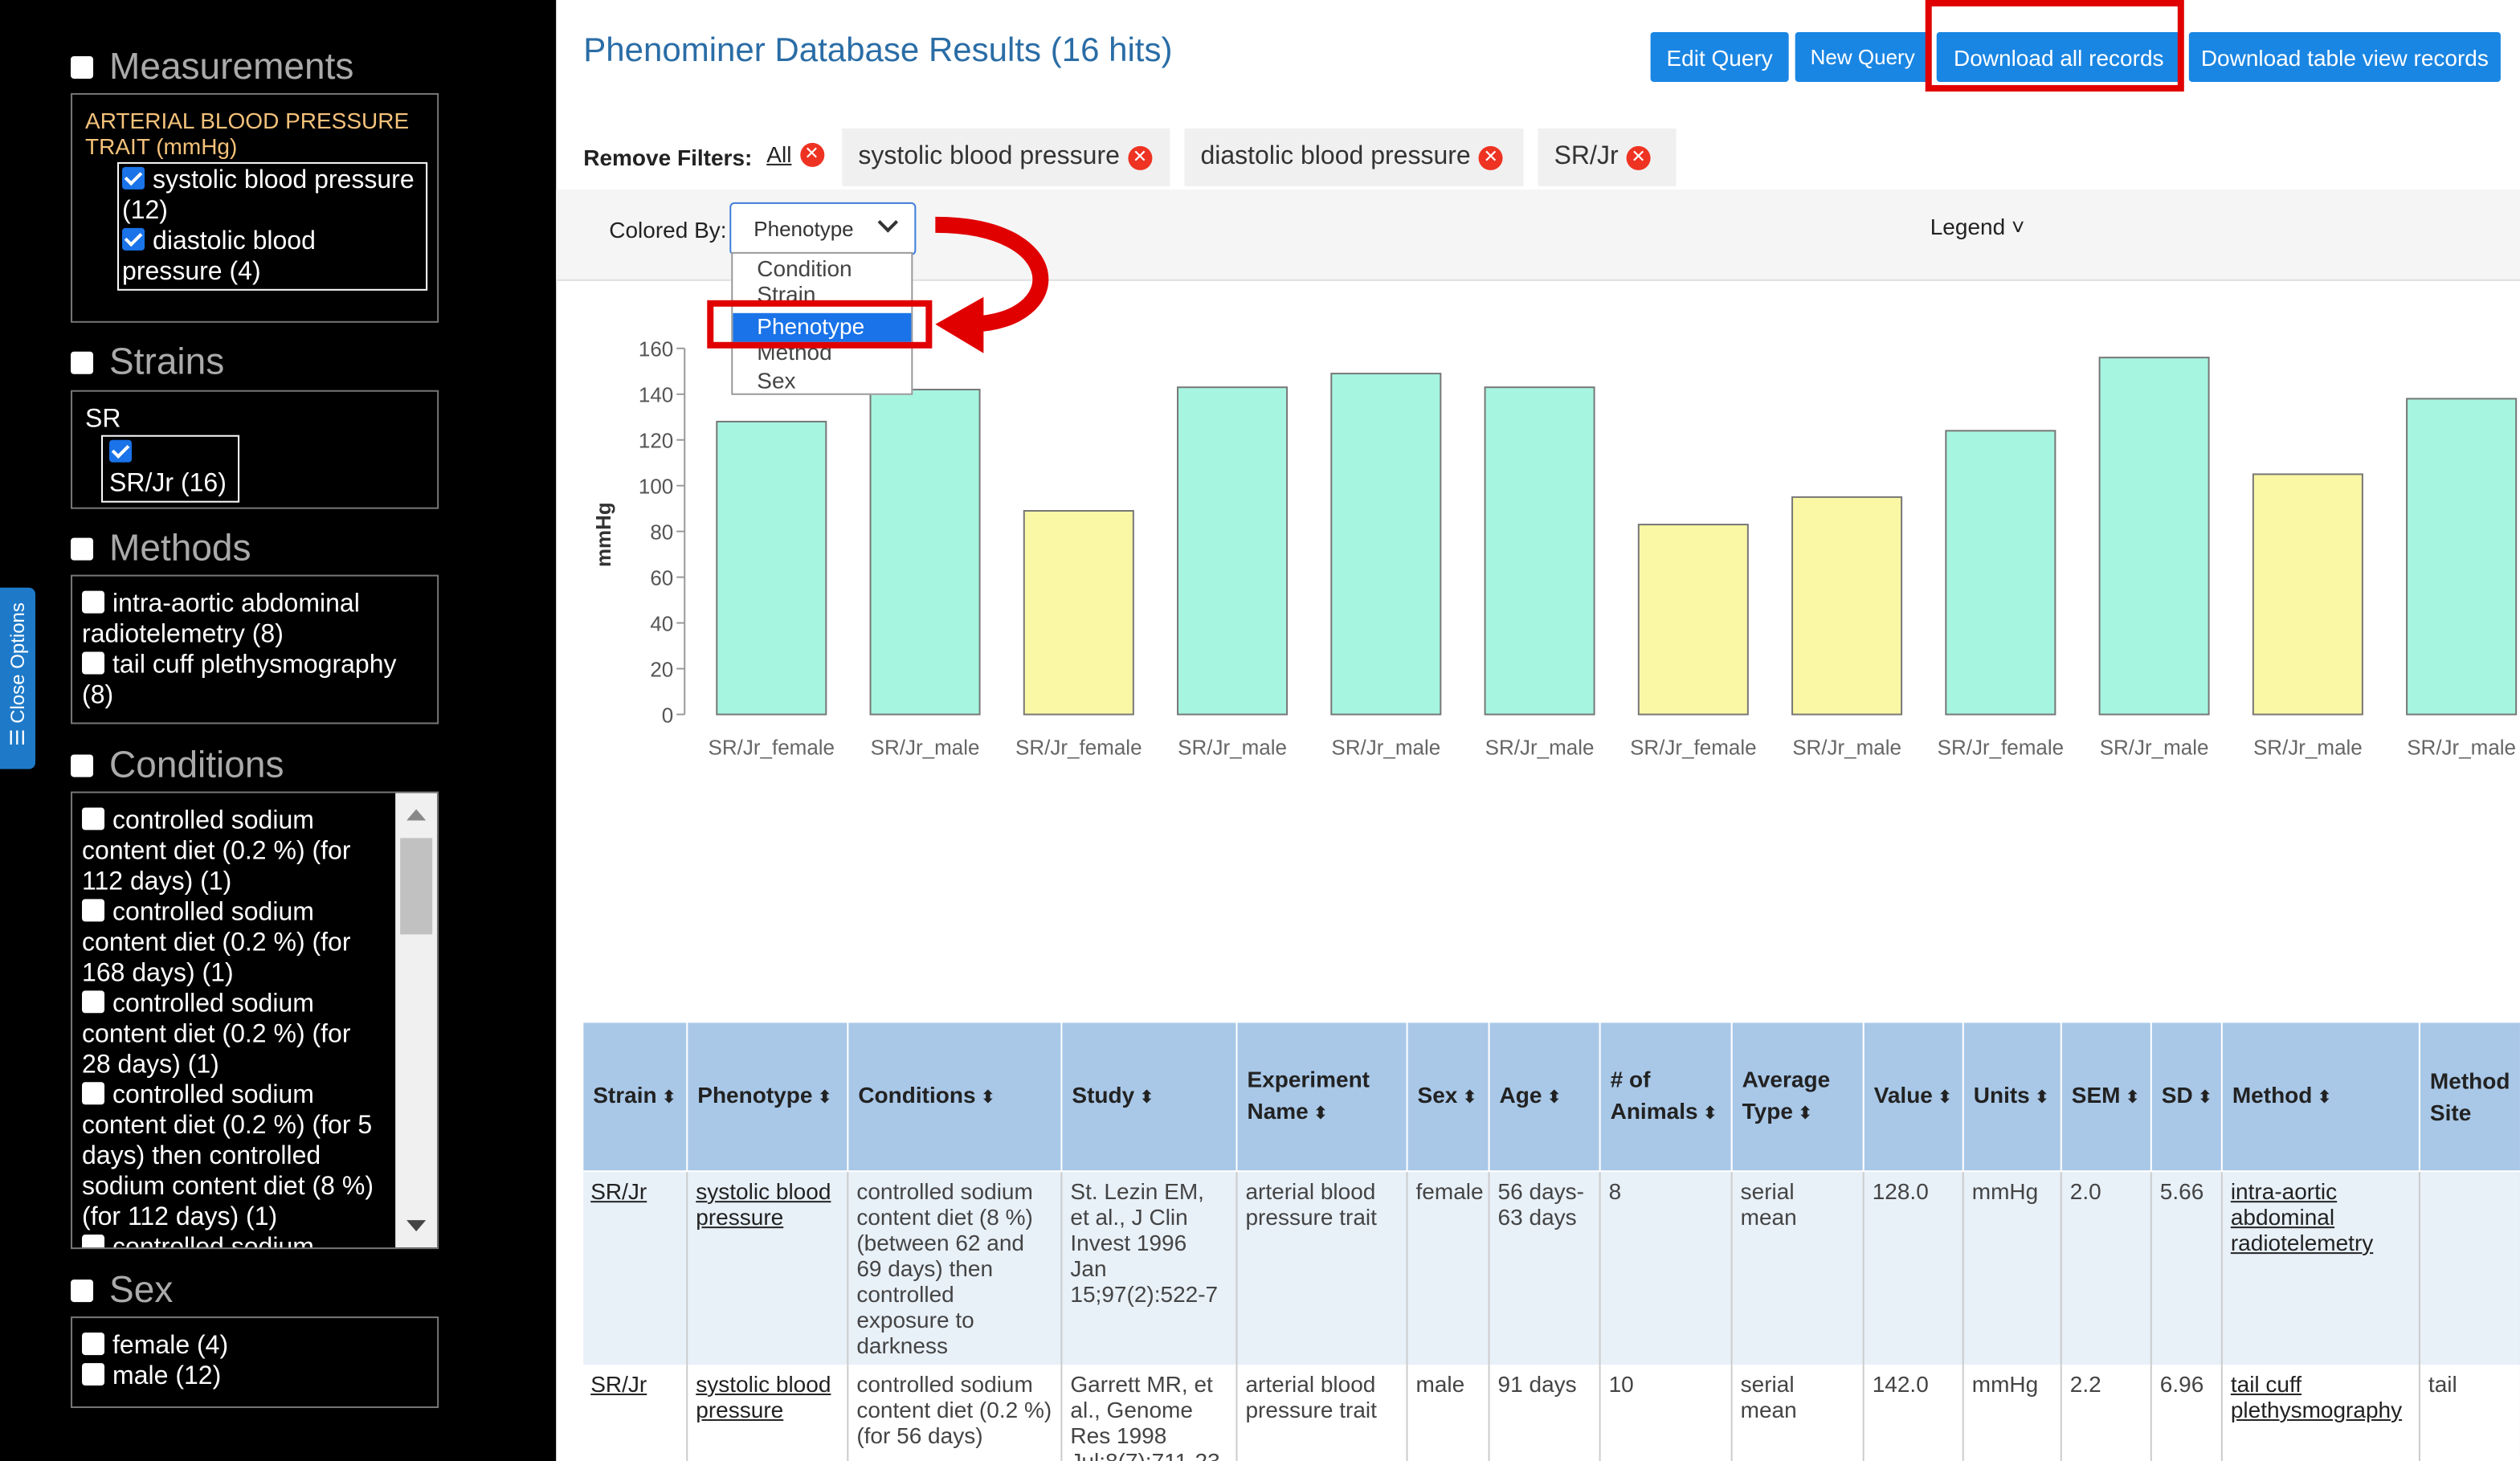  What do you see at coordinates (82, 66) in the screenshot?
I see `measurements-checkbox` at bounding box center [82, 66].